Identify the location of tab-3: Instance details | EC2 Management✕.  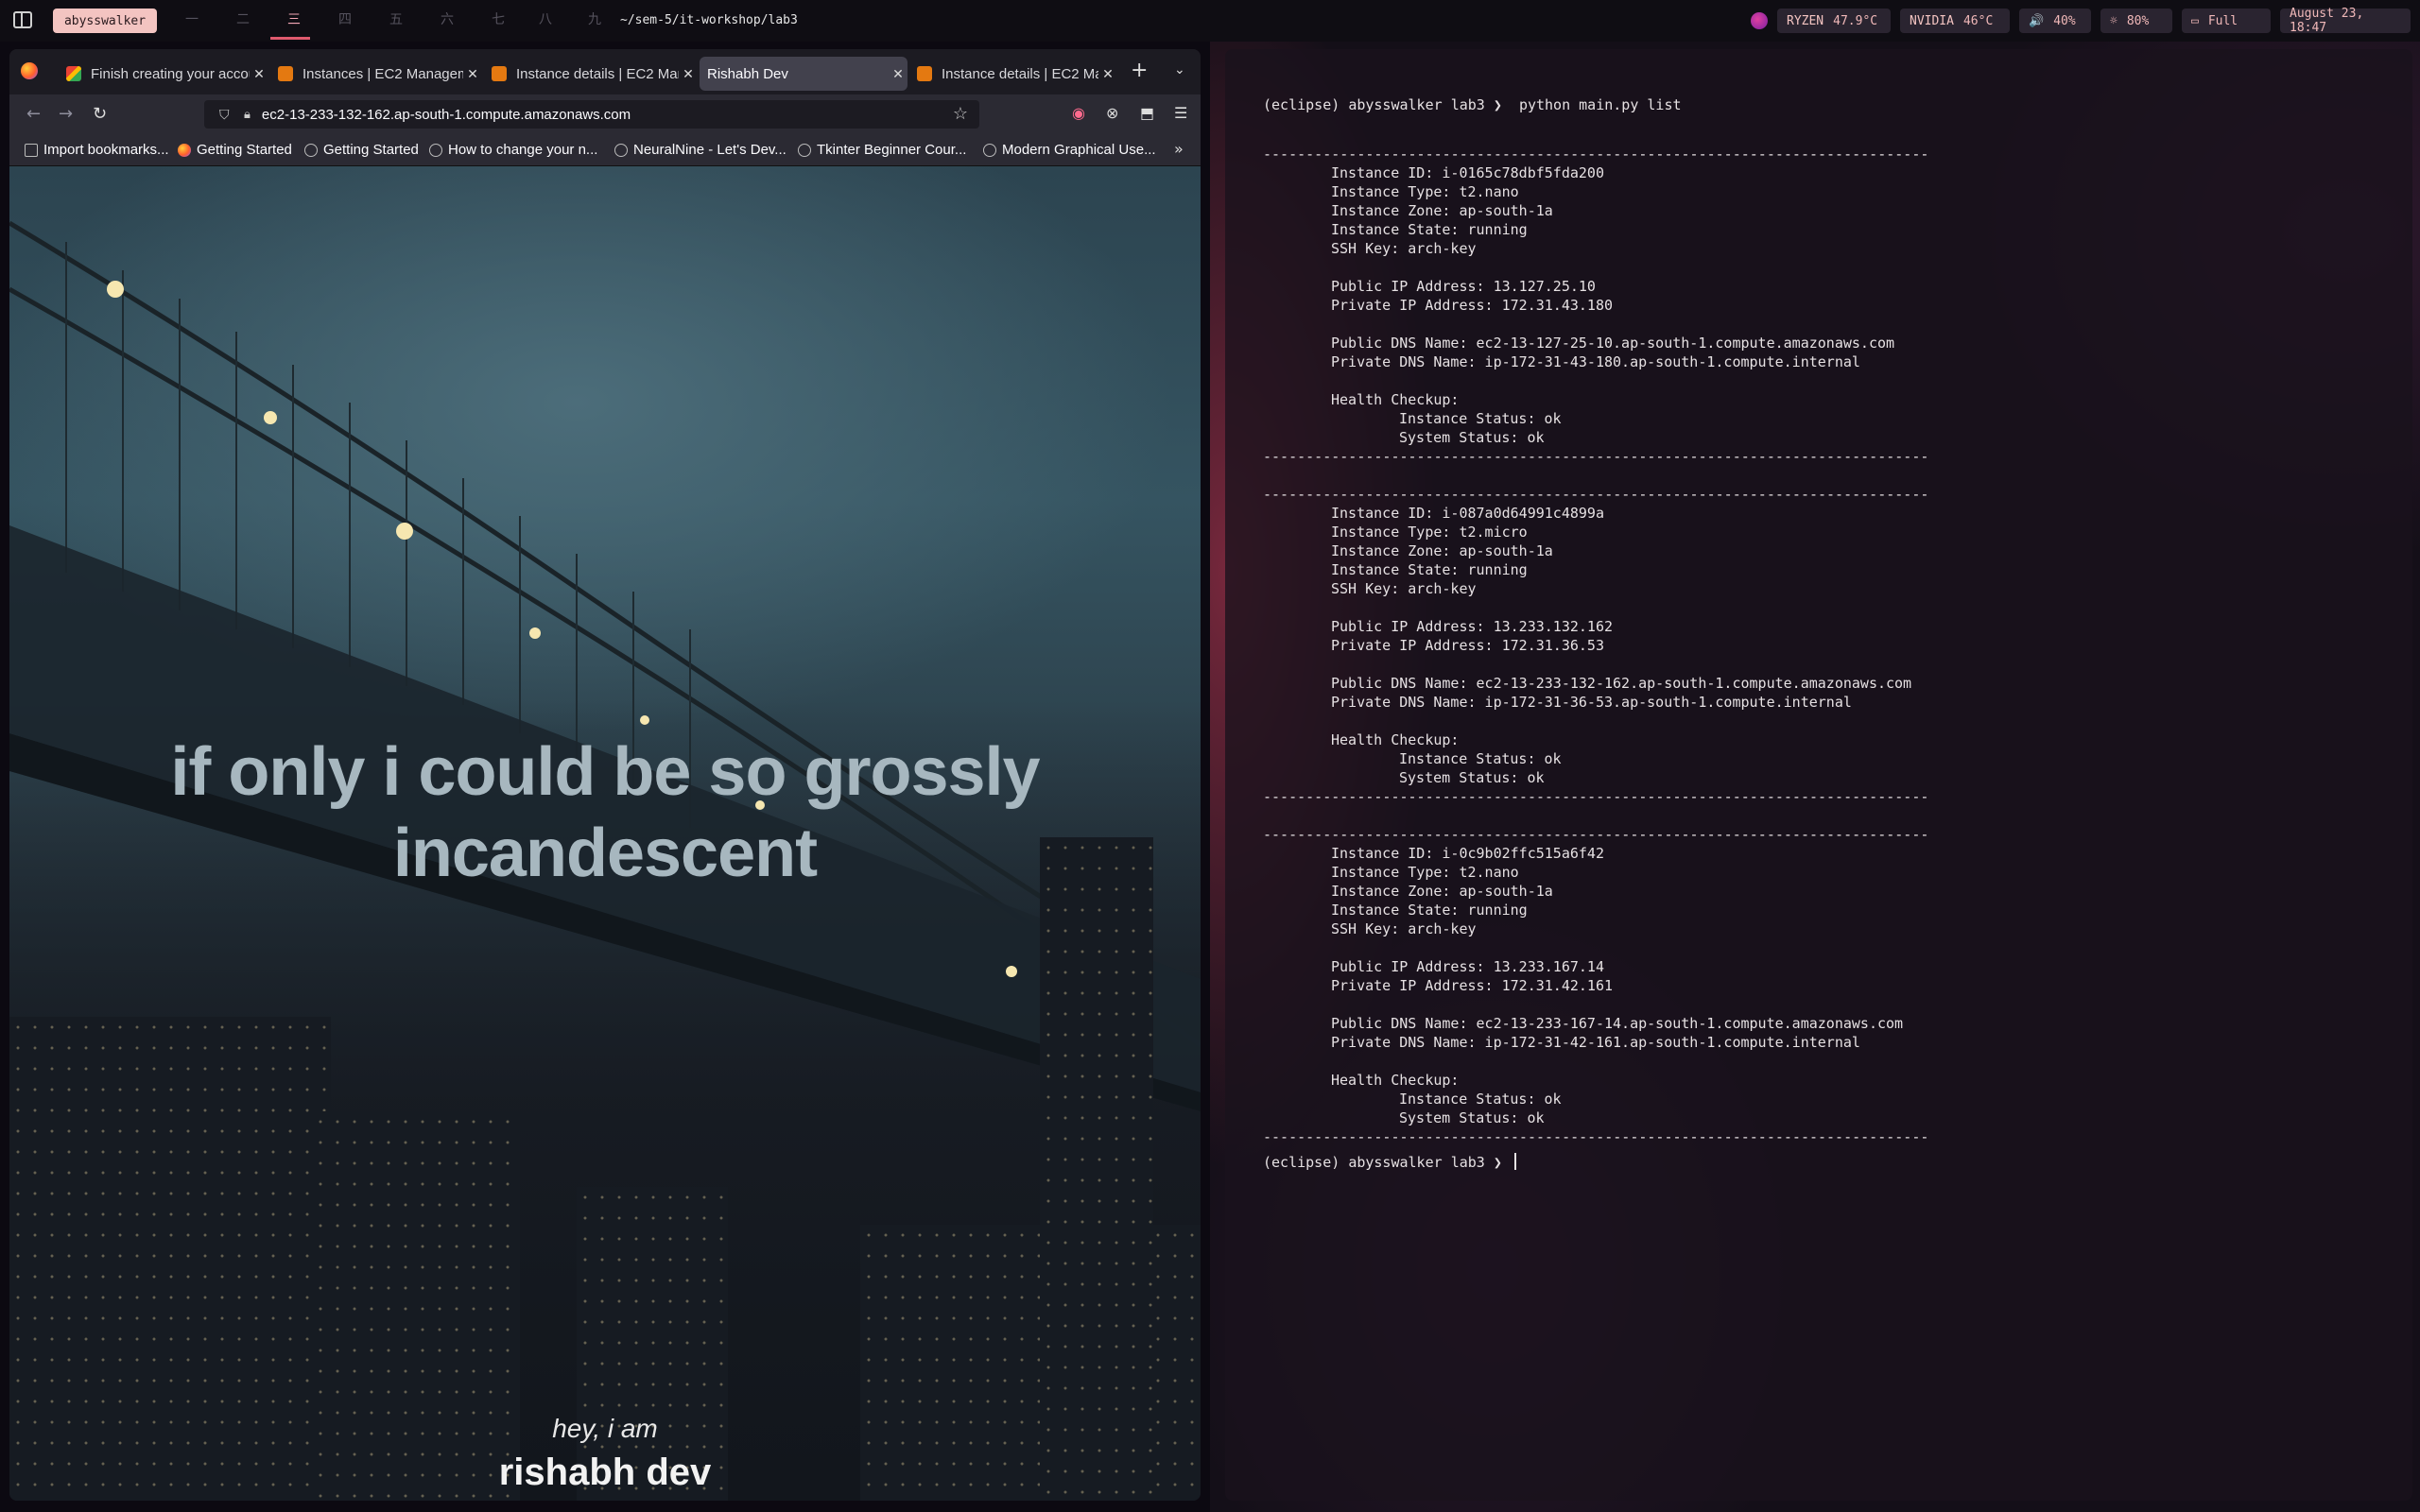
(591, 74).